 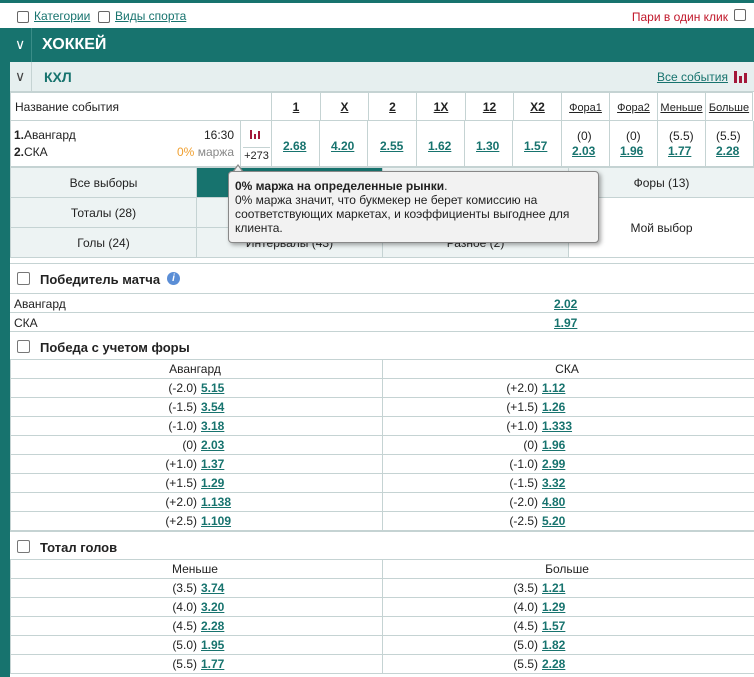 What do you see at coordinates (216, 521) in the screenshot?
I see `odd-value: 1.109` at bounding box center [216, 521].